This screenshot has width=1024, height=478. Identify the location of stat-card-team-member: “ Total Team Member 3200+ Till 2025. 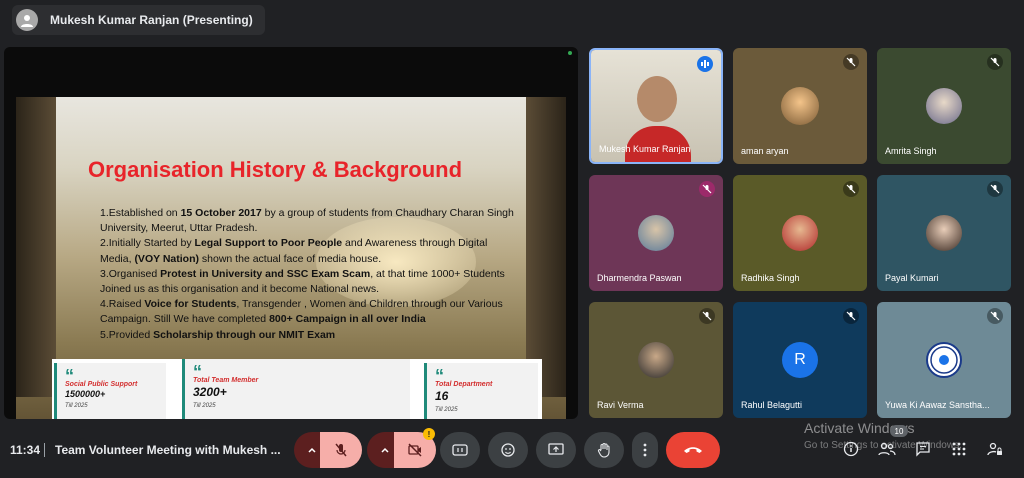
(296, 389).